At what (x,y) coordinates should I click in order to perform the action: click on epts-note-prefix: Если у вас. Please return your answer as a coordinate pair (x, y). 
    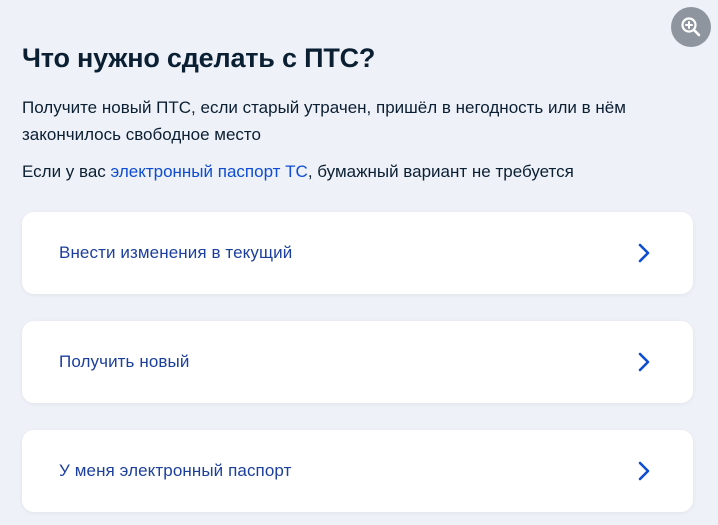
    Looking at the image, I should click on (66, 171).